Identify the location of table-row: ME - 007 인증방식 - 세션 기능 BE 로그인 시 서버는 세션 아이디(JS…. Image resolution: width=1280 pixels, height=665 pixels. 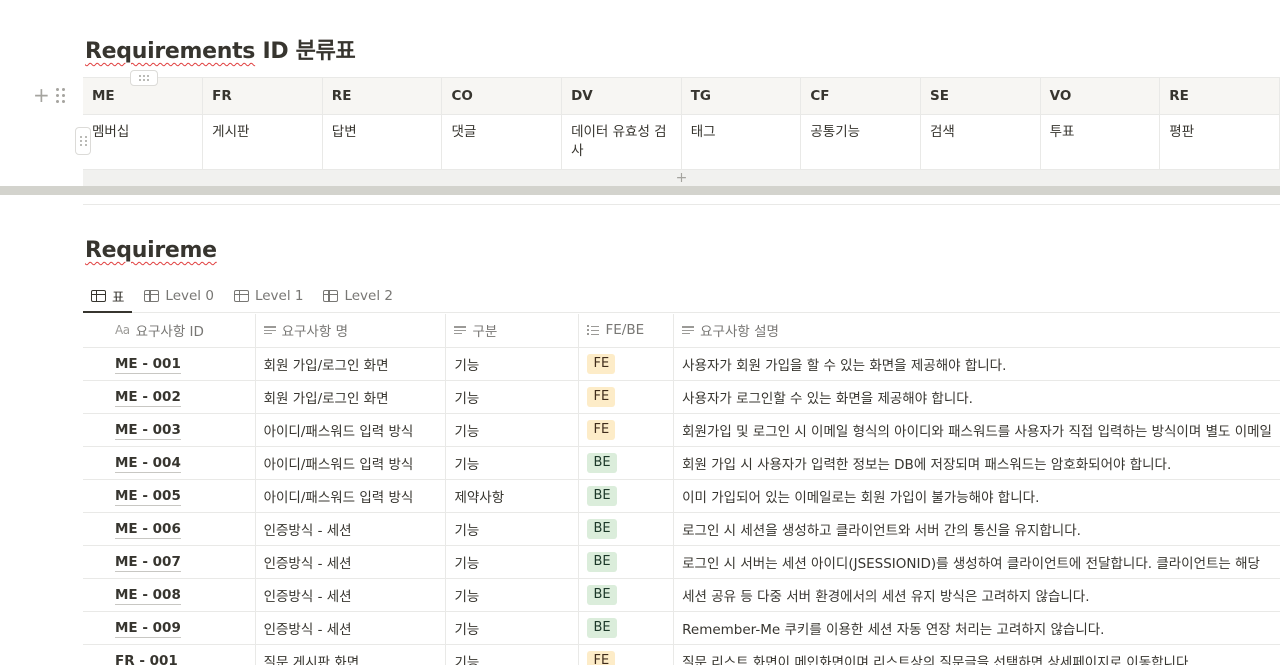
(681, 562).